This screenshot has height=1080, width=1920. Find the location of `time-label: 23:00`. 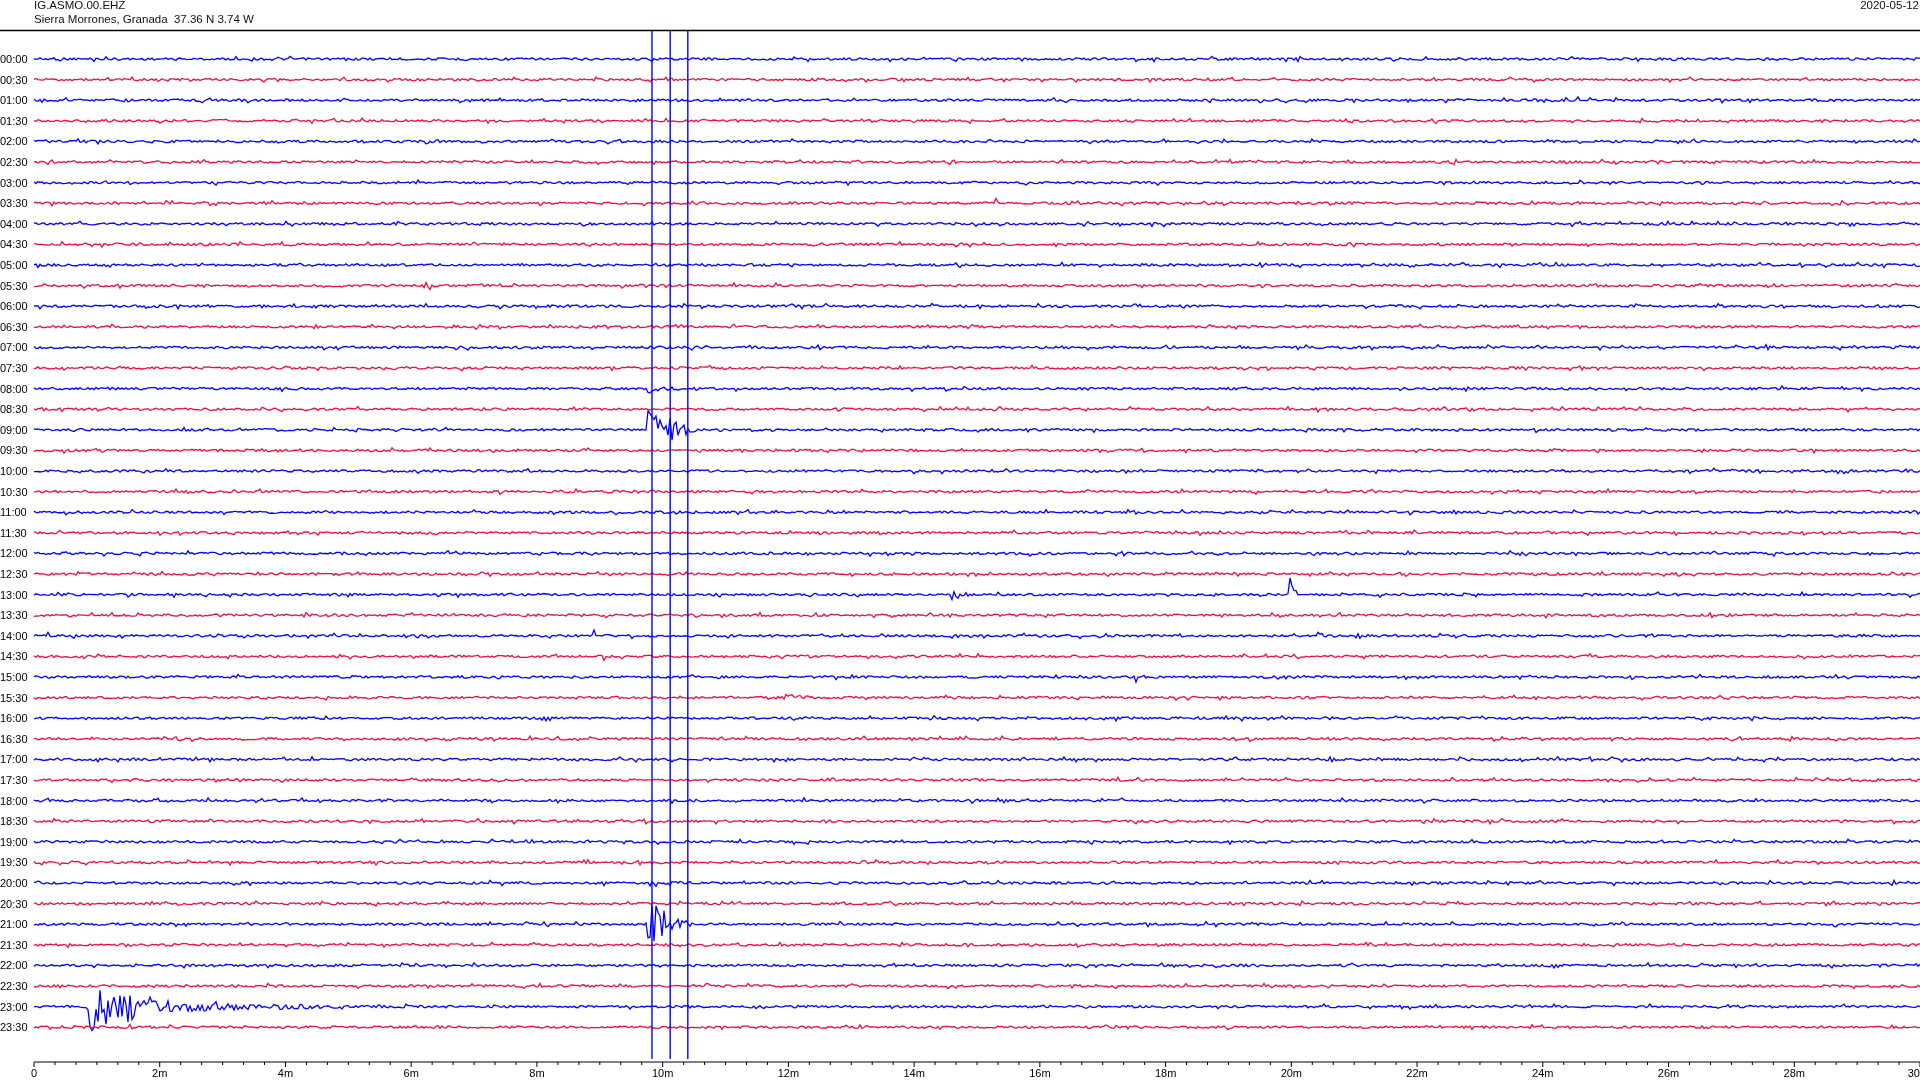

time-label: 23:00 is located at coordinates (14, 1006).